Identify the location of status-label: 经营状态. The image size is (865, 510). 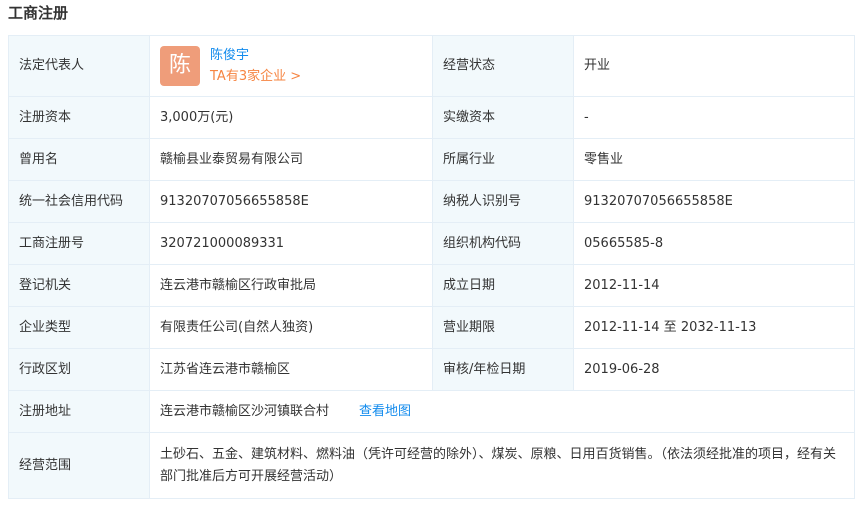
(503, 66).